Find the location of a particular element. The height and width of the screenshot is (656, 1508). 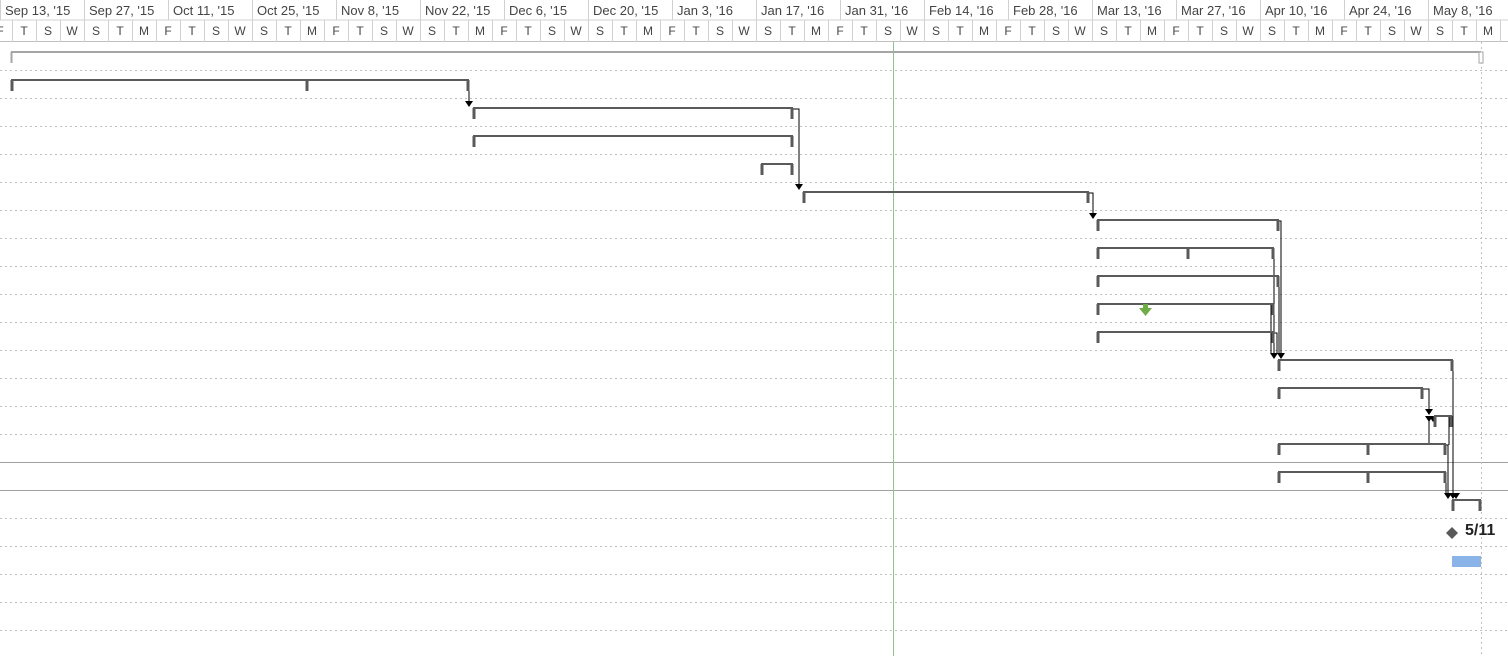

milestone-date-label: 5/11 is located at coordinates (1480, 530).